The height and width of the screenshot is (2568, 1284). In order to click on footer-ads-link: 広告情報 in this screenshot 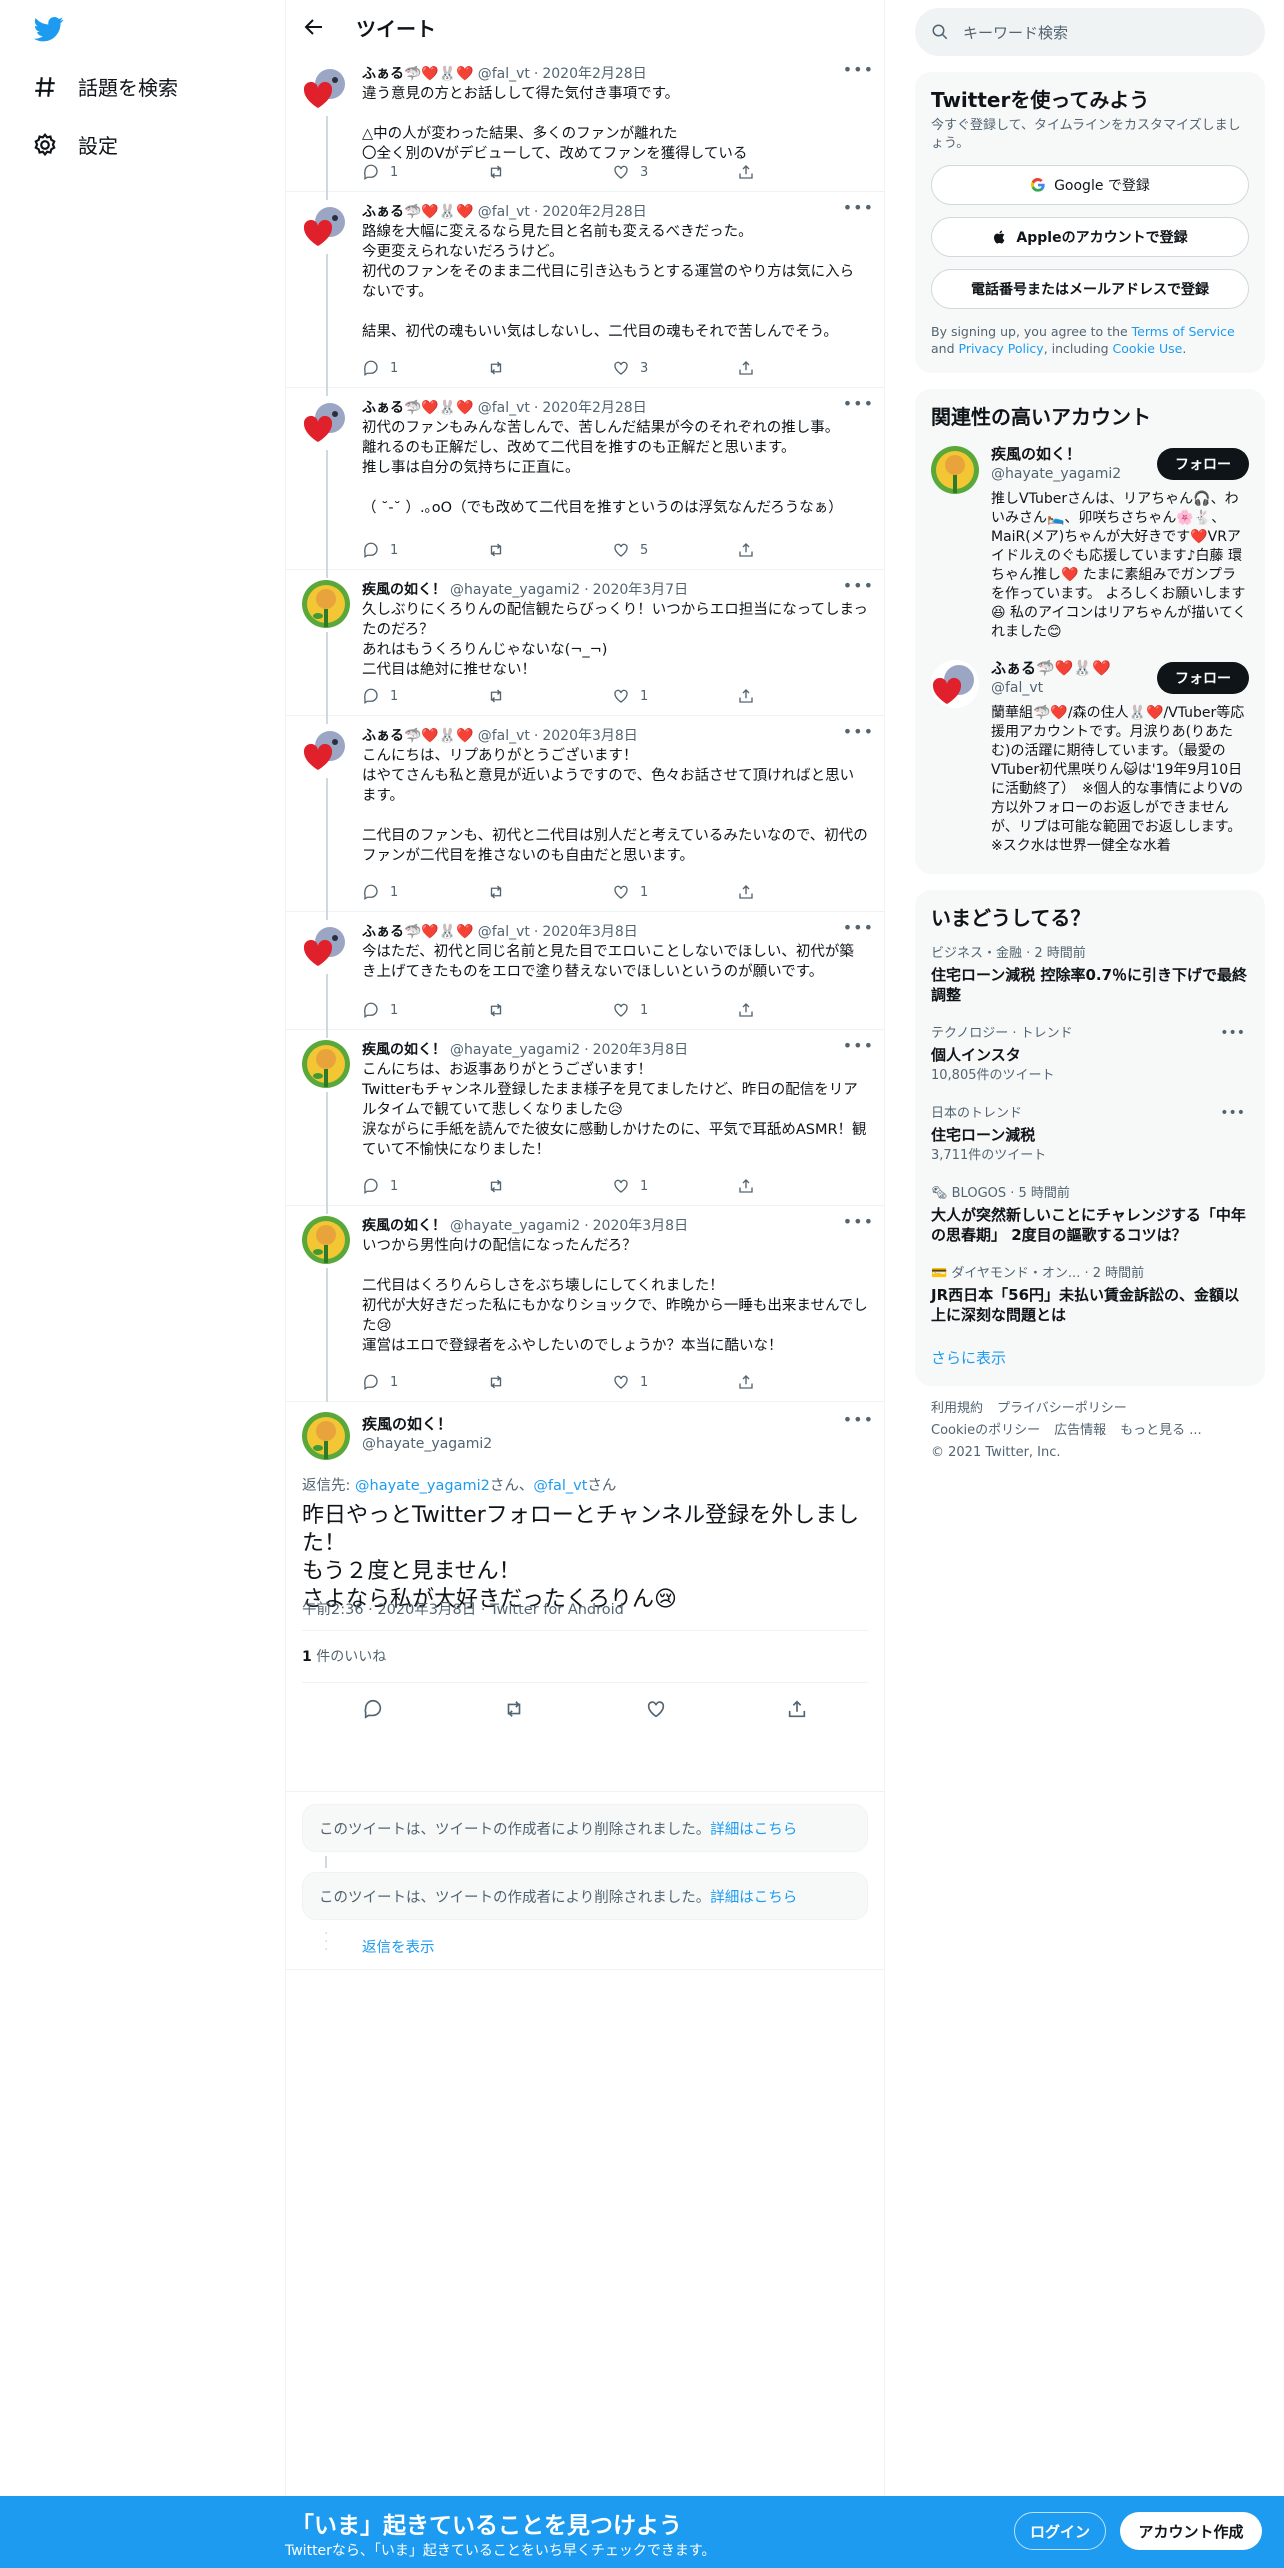, I will do `click(1080, 1430)`.